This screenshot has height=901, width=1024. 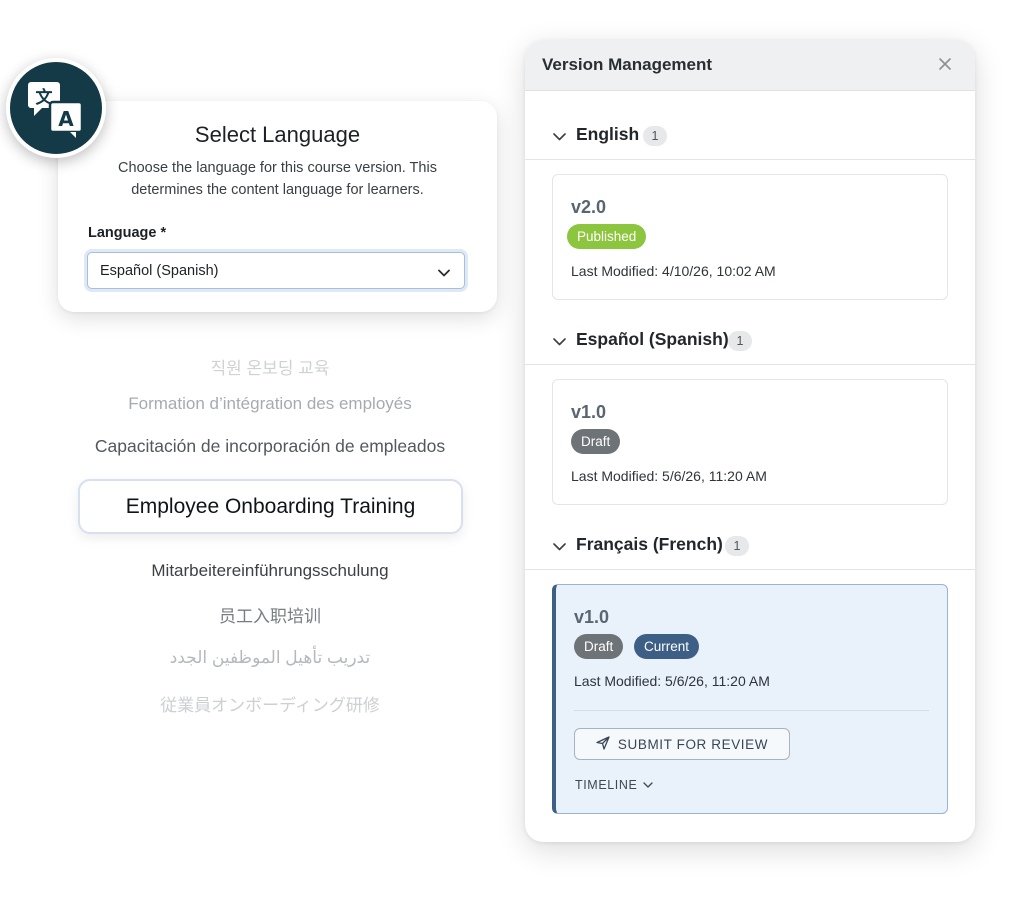 I want to click on translation-arabic: تدريب تأهيل الموظفين الجدد, so click(x=270, y=657).